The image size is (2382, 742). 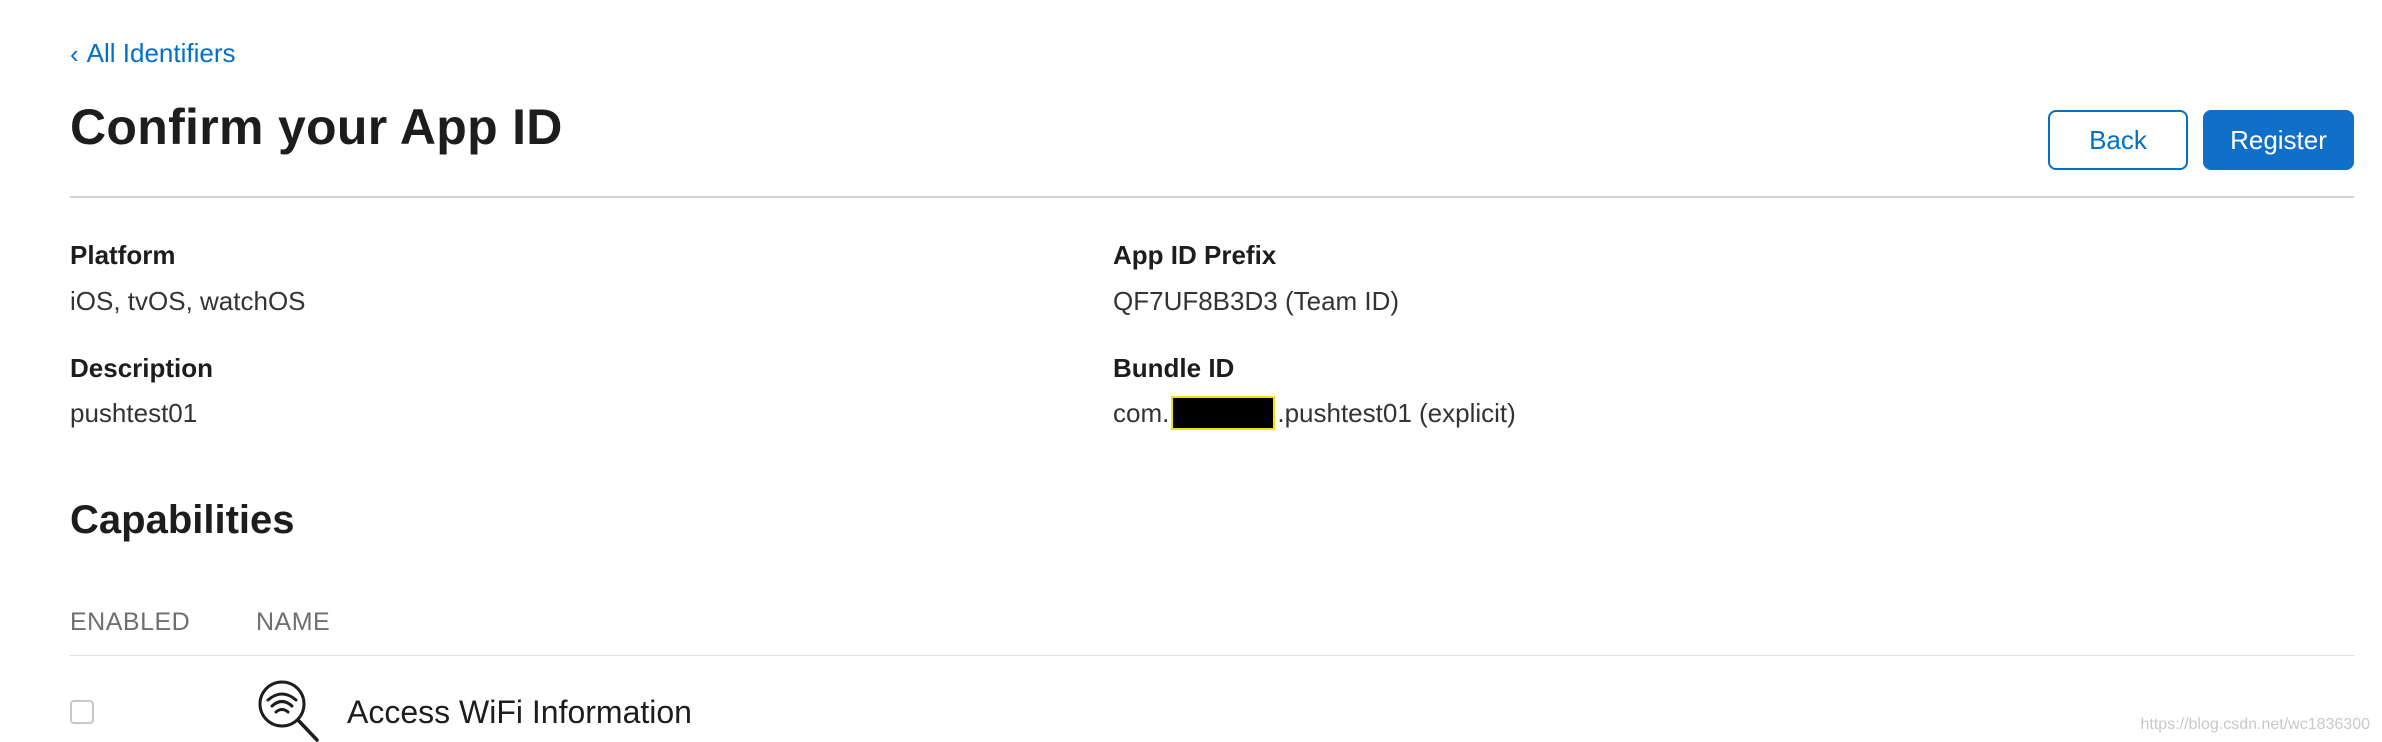 I want to click on redaction-box, so click(x=1223, y=413).